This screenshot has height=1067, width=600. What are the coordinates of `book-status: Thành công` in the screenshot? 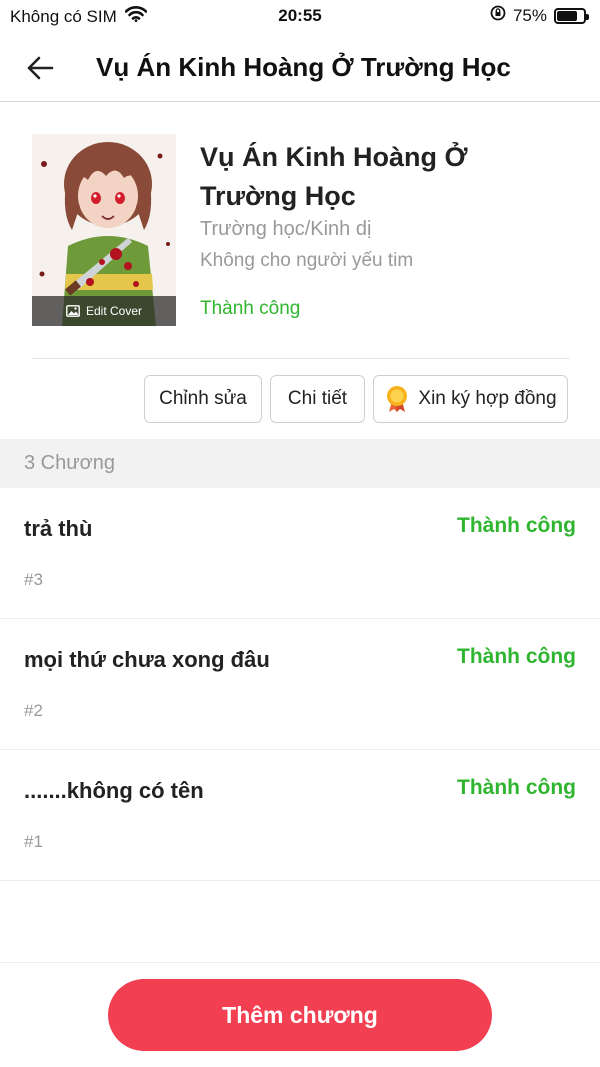 It's located at (250, 308).